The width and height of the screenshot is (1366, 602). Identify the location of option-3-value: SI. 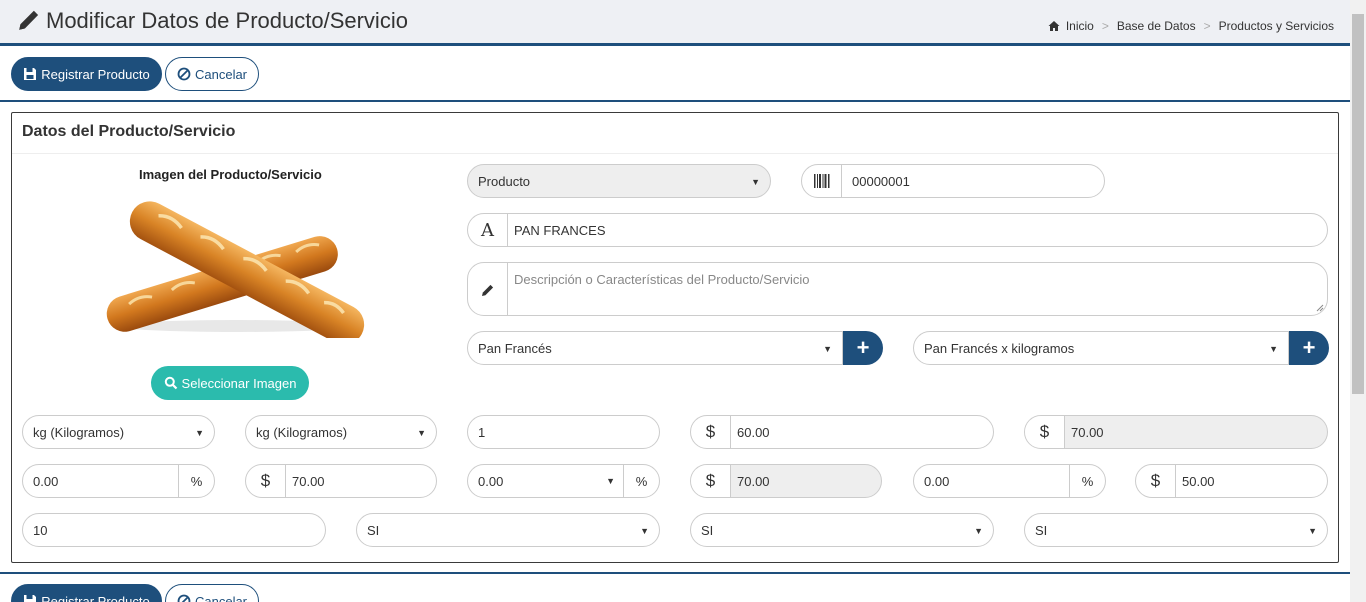
(1041, 530).